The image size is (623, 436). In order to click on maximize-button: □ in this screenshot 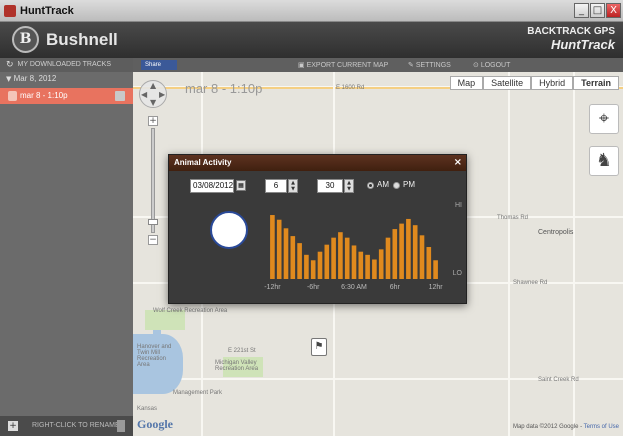, I will do `click(597, 10)`.